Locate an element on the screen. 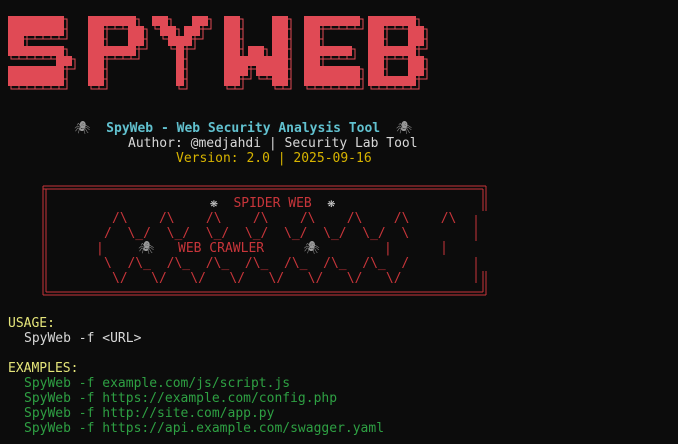 The height and width of the screenshot is (444, 678). web-row-5: \/ \/ \/ \/ \/ \/ \/ \/ is located at coordinates (257, 278).